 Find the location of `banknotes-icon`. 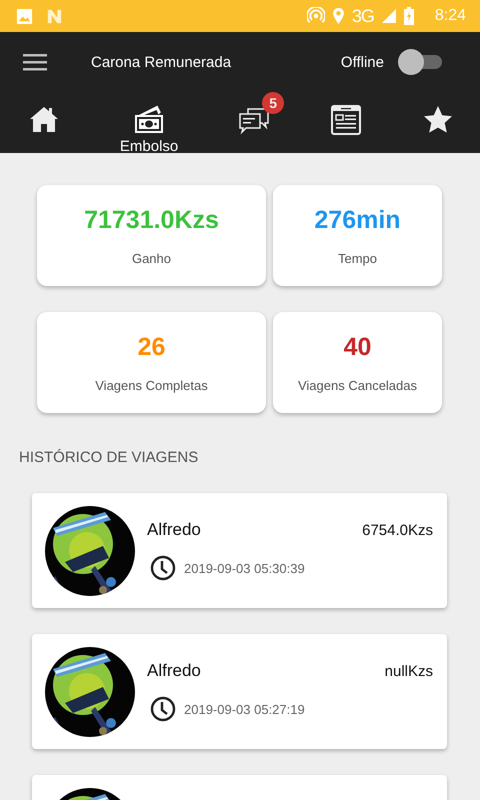

banknotes-icon is located at coordinates (149, 120).